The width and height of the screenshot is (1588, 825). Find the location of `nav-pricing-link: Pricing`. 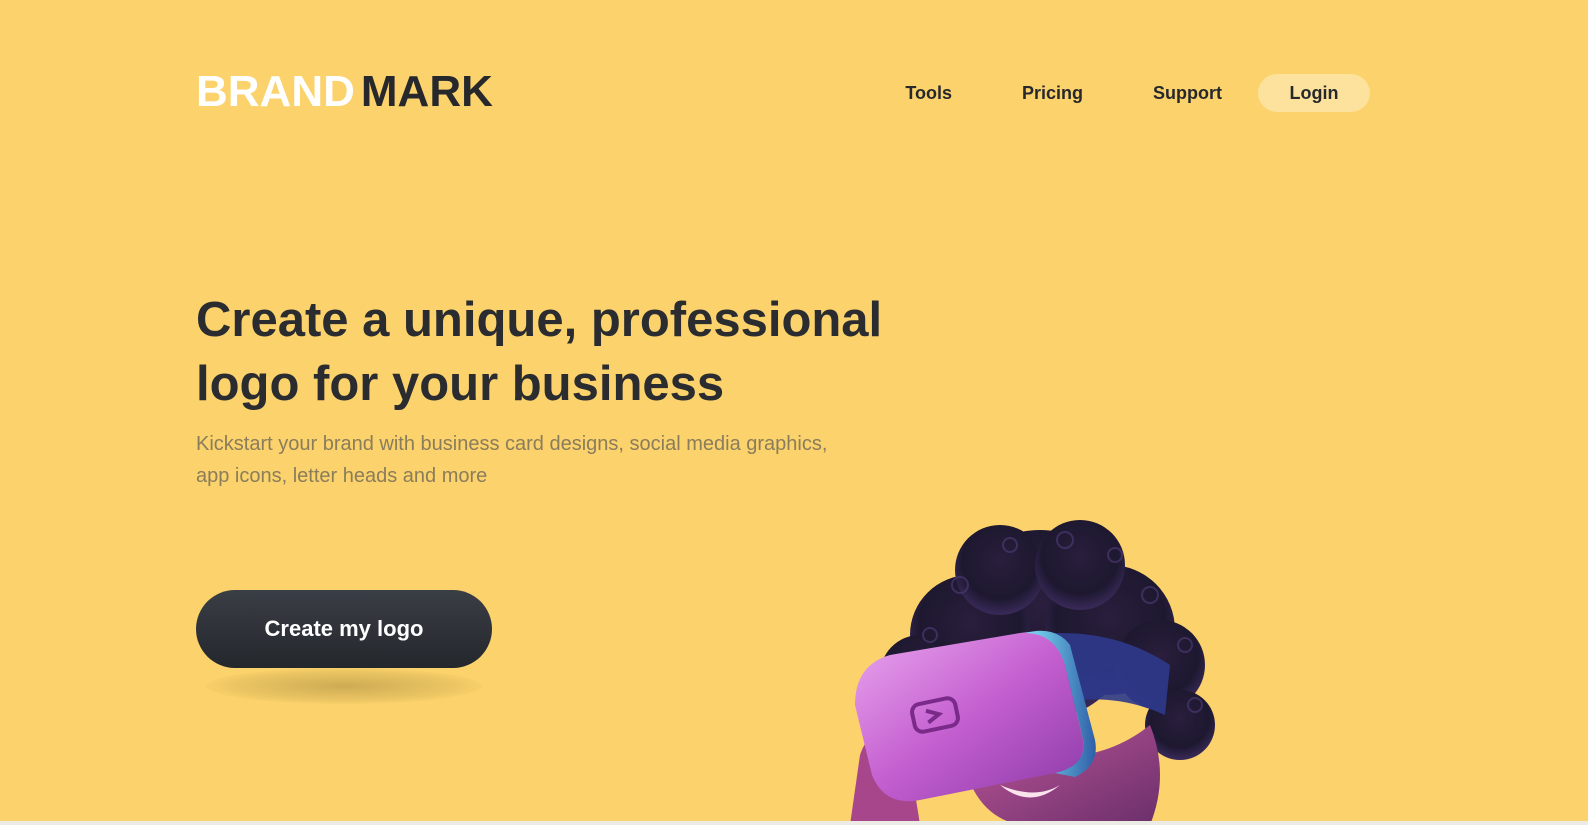

nav-pricing-link: Pricing is located at coordinates (1052, 93).